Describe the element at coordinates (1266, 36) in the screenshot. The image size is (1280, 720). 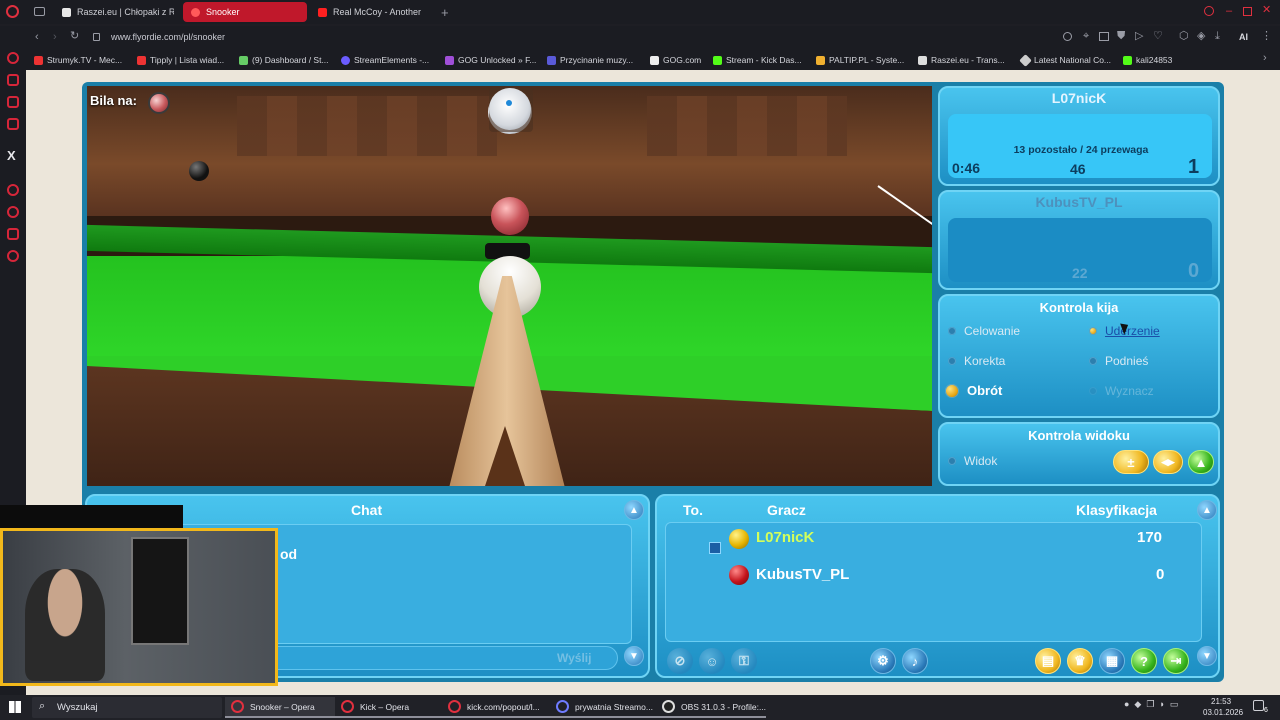
I see `more-menu-icon: ⋮` at that location.